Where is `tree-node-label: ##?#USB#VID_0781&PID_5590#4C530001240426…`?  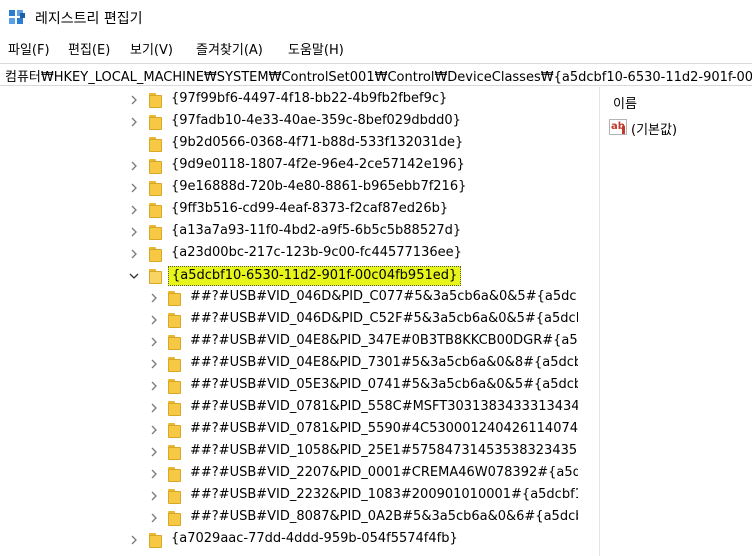 tree-node-label: ##?#USB#VID_0781&PID_5590#4C530001240426… is located at coordinates (384, 428).